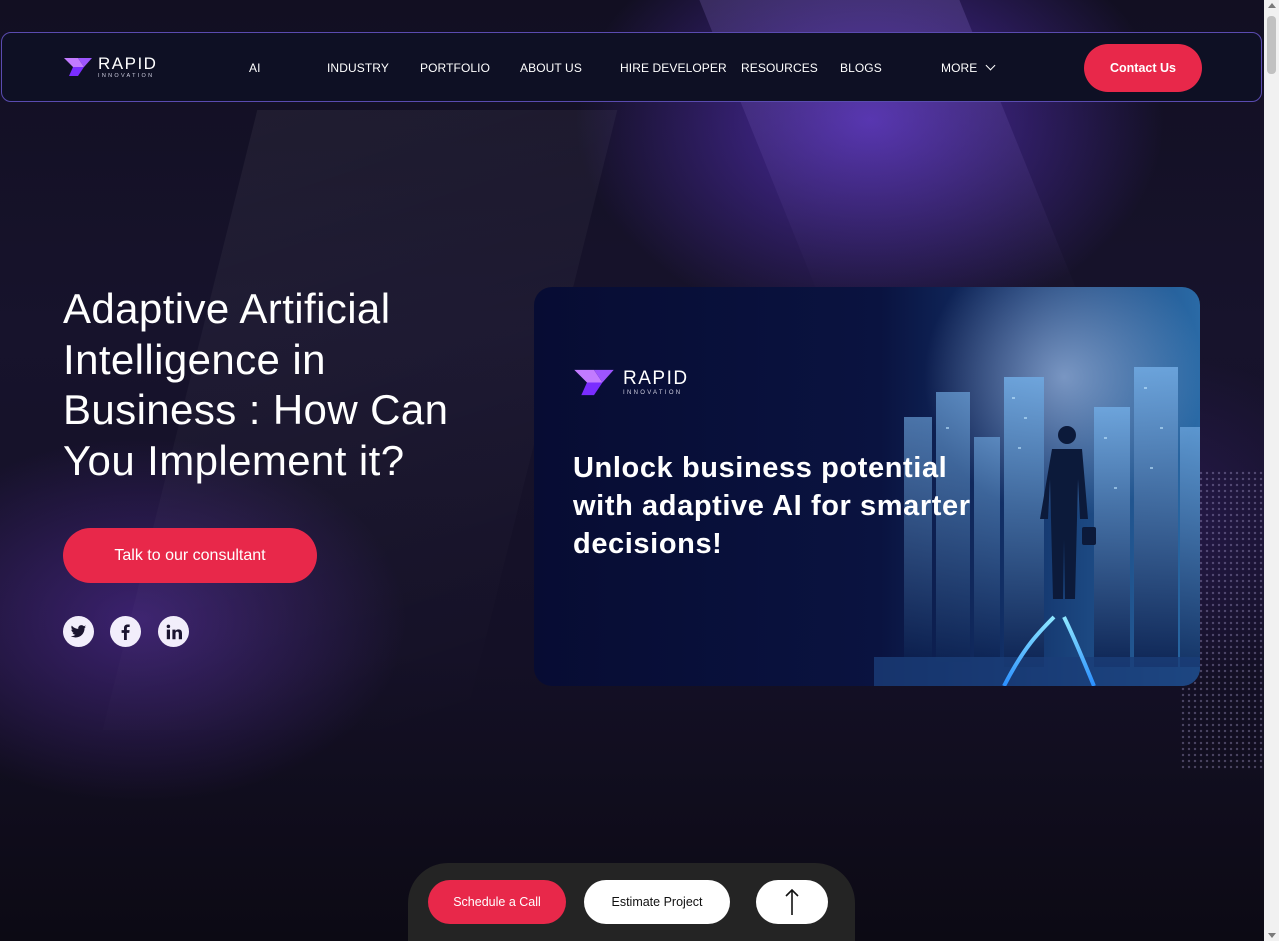  What do you see at coordinates (128, 63) in the screenshot?
I see `brand-name: RAPID` at bounding box center [128, 63].